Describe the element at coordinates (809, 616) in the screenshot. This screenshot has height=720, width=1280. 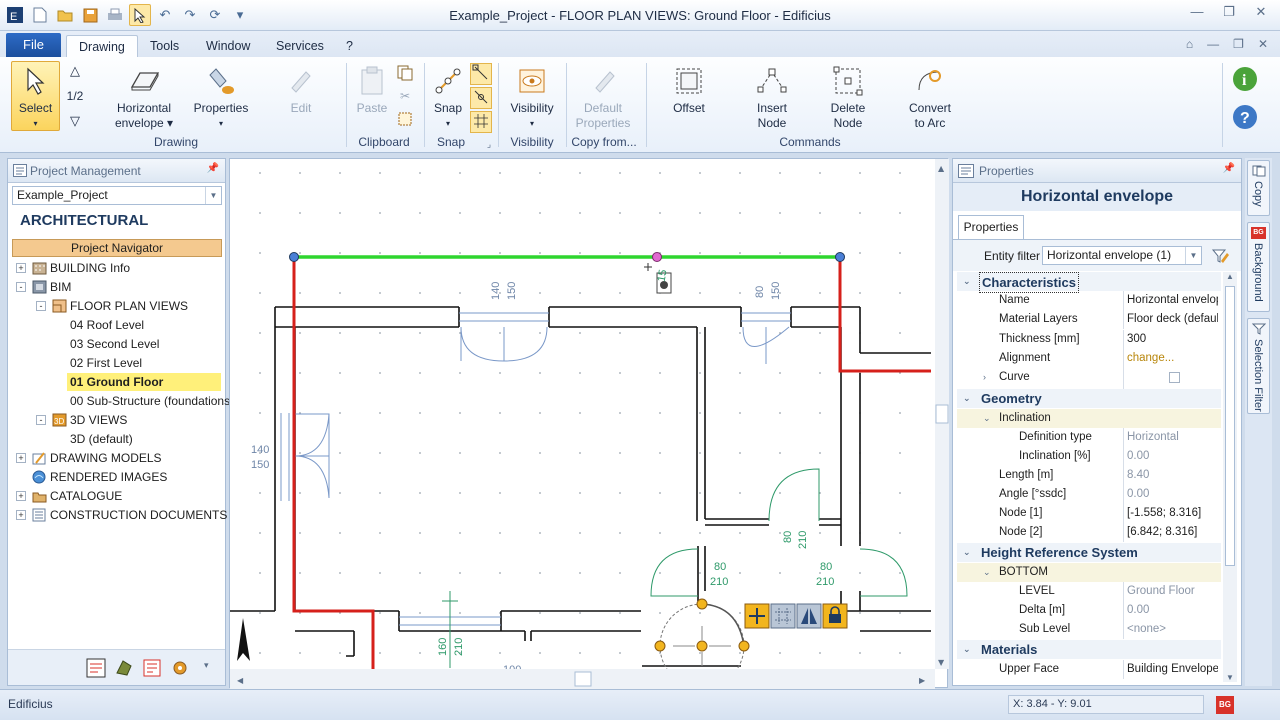
I see `mirror-icon` at that location.